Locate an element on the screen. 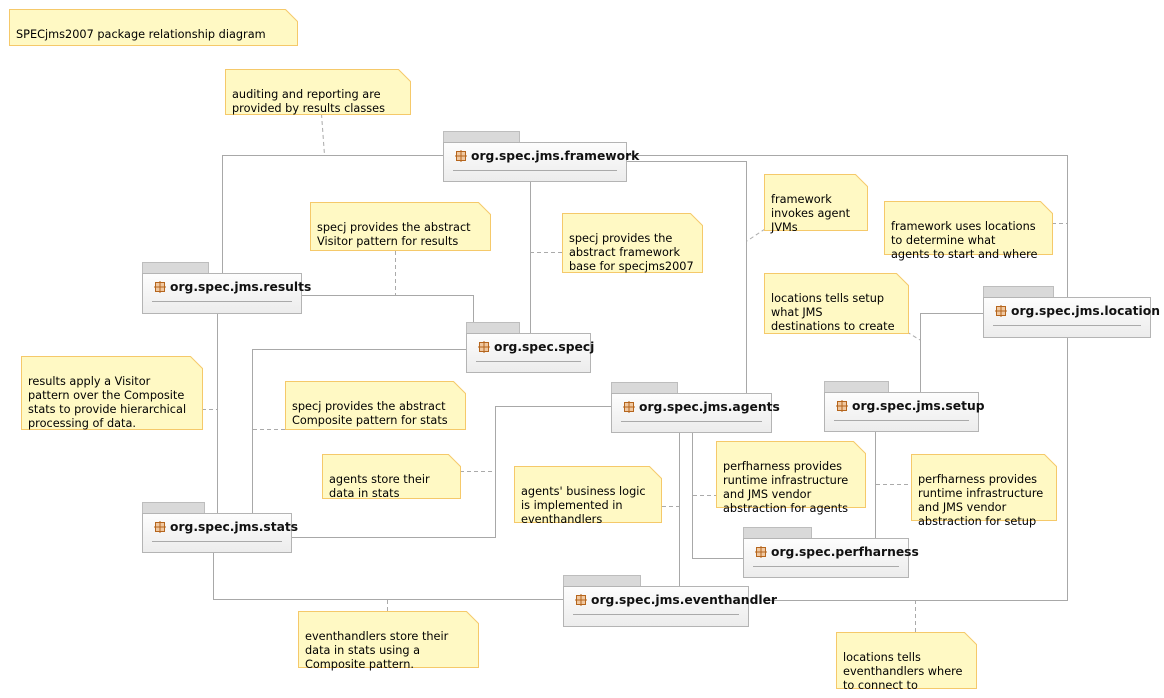 The width and height of the screenshot is (1164, 698). package-eventhandler: org.spec.jms.eventhandler is located at coordinates (670, 601).